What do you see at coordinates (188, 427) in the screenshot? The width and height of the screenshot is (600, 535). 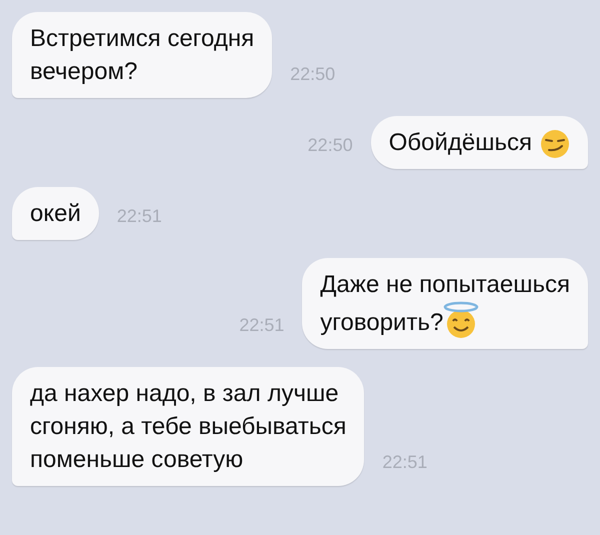 I see `message-text: да нахер надо, в зал лучше сгоняю, а тебе выебываться поменьше советую` at bounding box center [188, 427].